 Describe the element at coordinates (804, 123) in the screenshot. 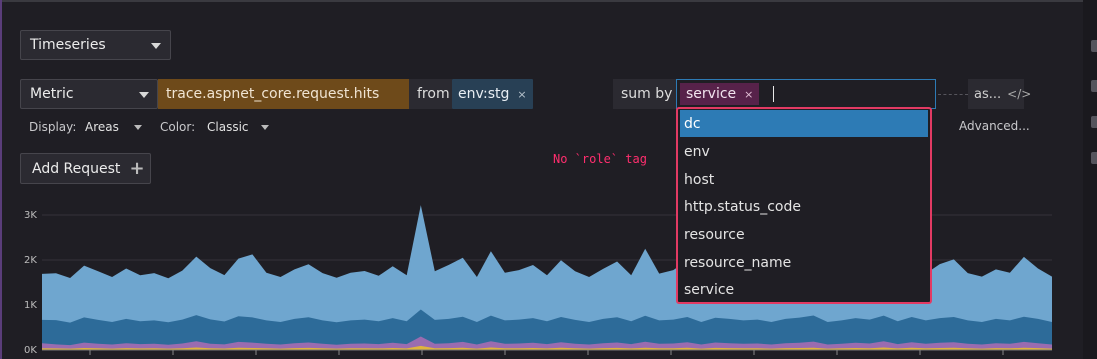

I see `dropdown-option-dc: dc` at that location.